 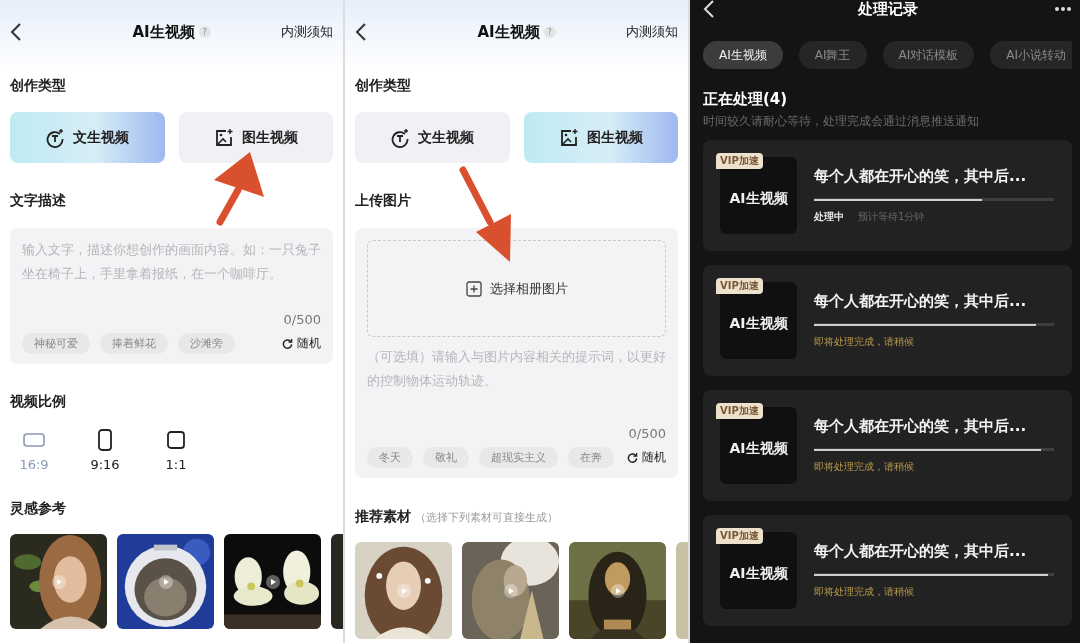 What do you see at coordinates (841, 121) in the screenshot?
I see `section-subtitle: 时间较久请耐心等待，处理完成会通过消息推送通知` at bounding box center [841, 121].